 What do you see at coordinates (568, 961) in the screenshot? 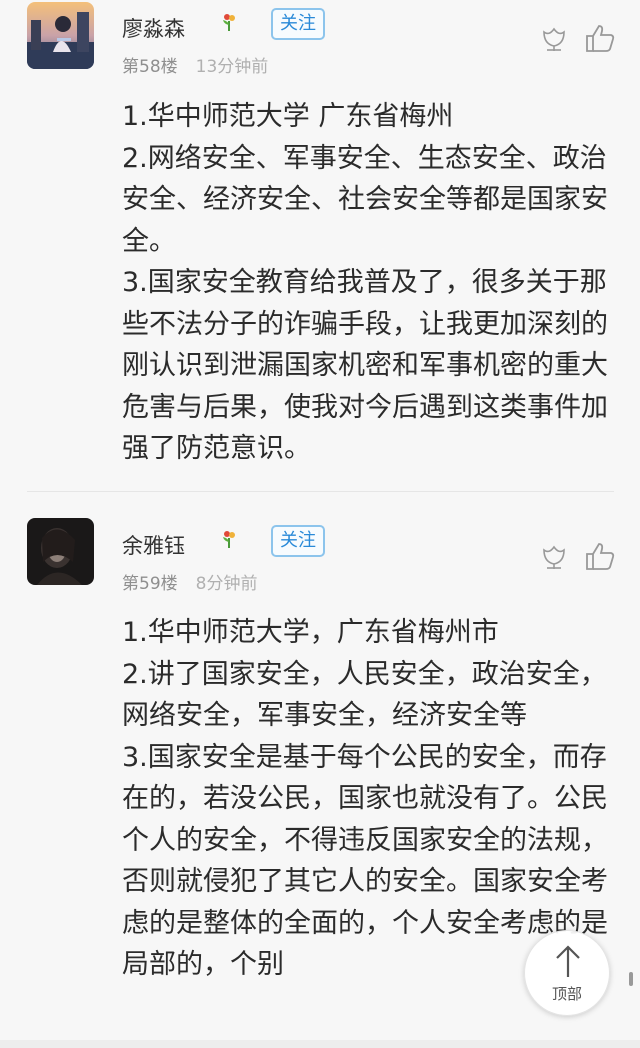
I see `arrow-up-icon` at bounding box center [568, 961].